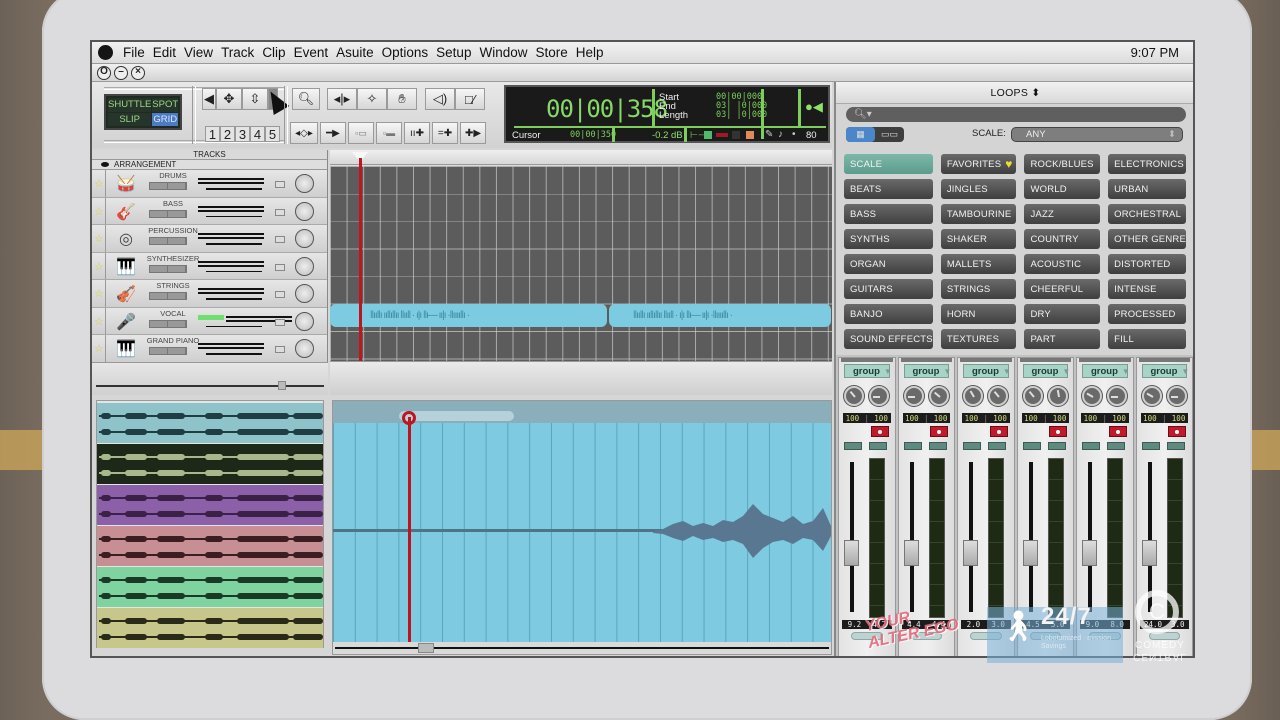 The height and width of the screenshot is (720, 1280). I want to click on loop-category-button: PART, so click(1062, 339).